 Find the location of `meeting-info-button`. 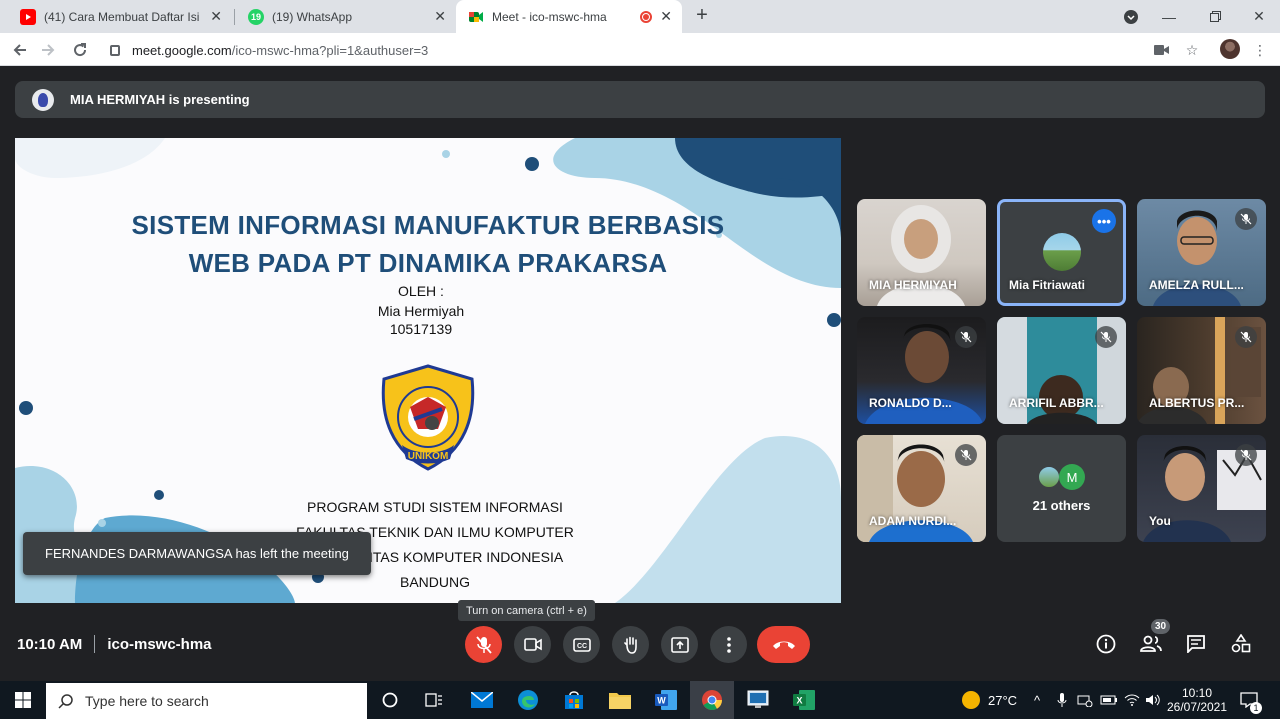

meeting-info-button is located at coordinates (1106, 644).